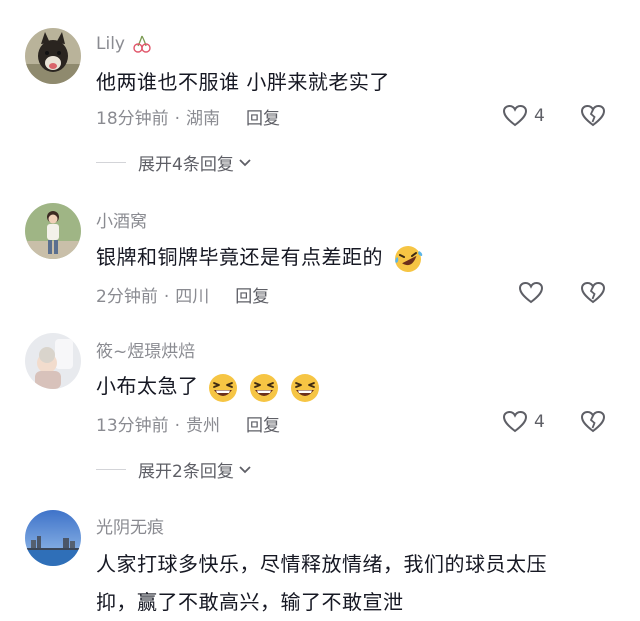 This screenshot has height=621, width=640. I want to click on comment-text-body: 银牌和铜牌毕竟还是有点差距的, so click(239, 257).